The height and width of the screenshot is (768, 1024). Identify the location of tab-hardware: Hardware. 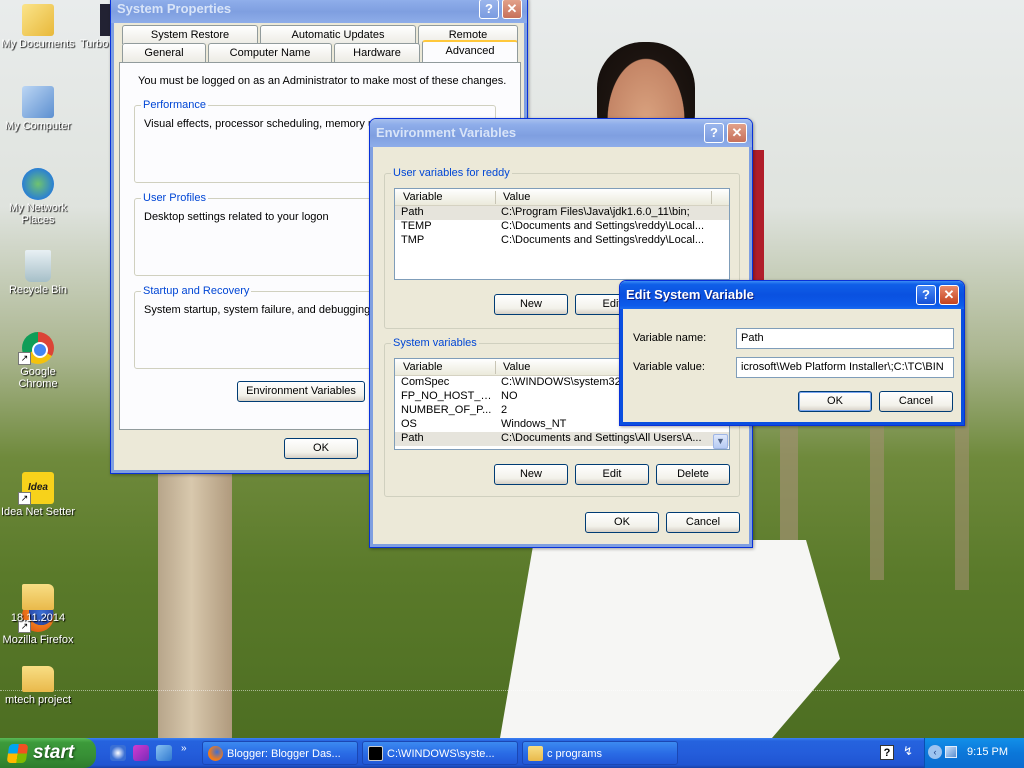
(377, 52).